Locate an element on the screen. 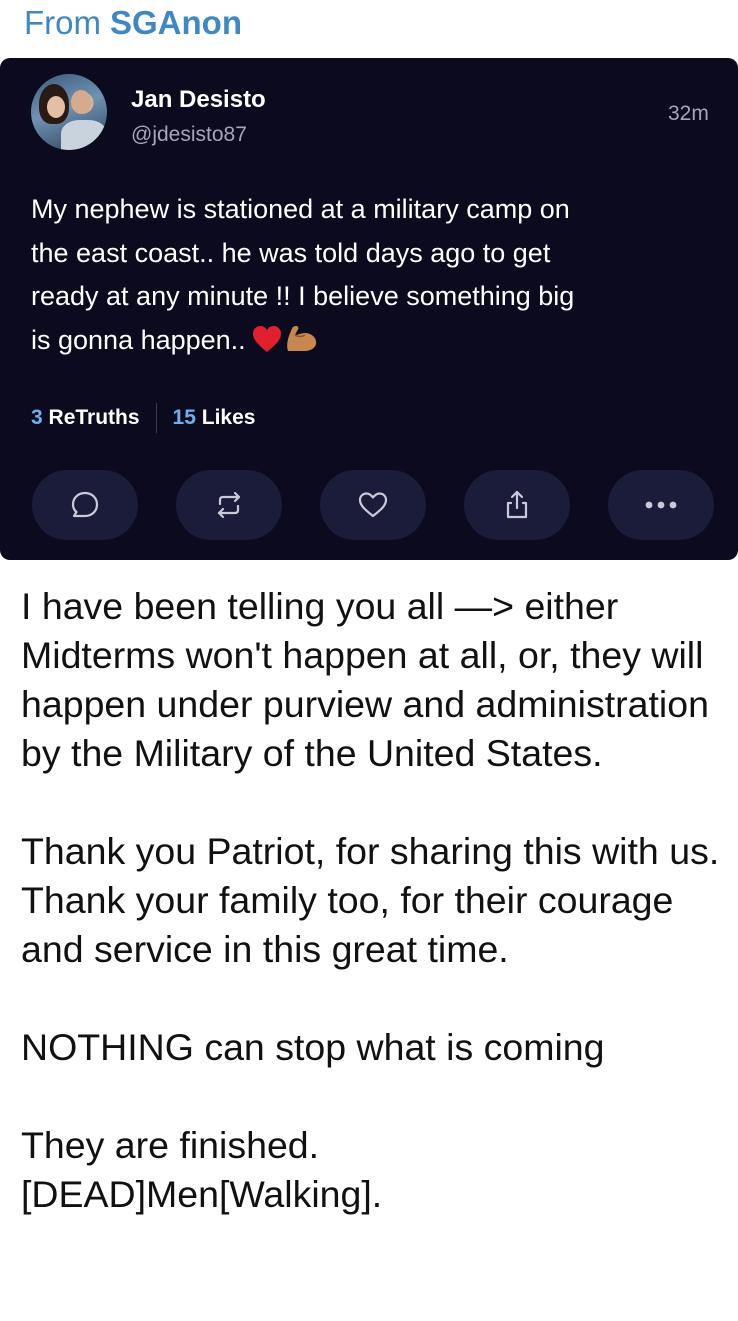  share-button is located at coordinates (517, 505).